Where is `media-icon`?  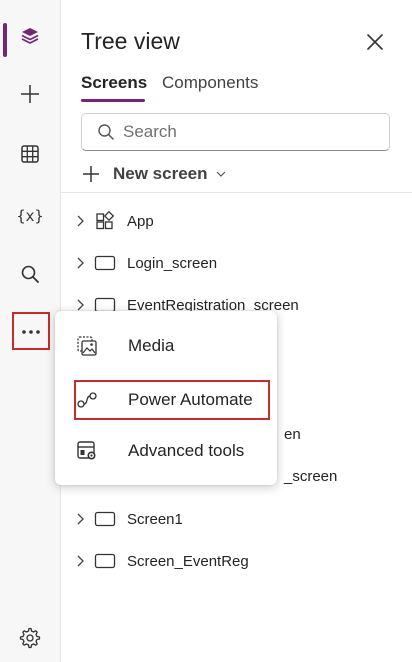 media-icon is located at coordinates (87, 346).